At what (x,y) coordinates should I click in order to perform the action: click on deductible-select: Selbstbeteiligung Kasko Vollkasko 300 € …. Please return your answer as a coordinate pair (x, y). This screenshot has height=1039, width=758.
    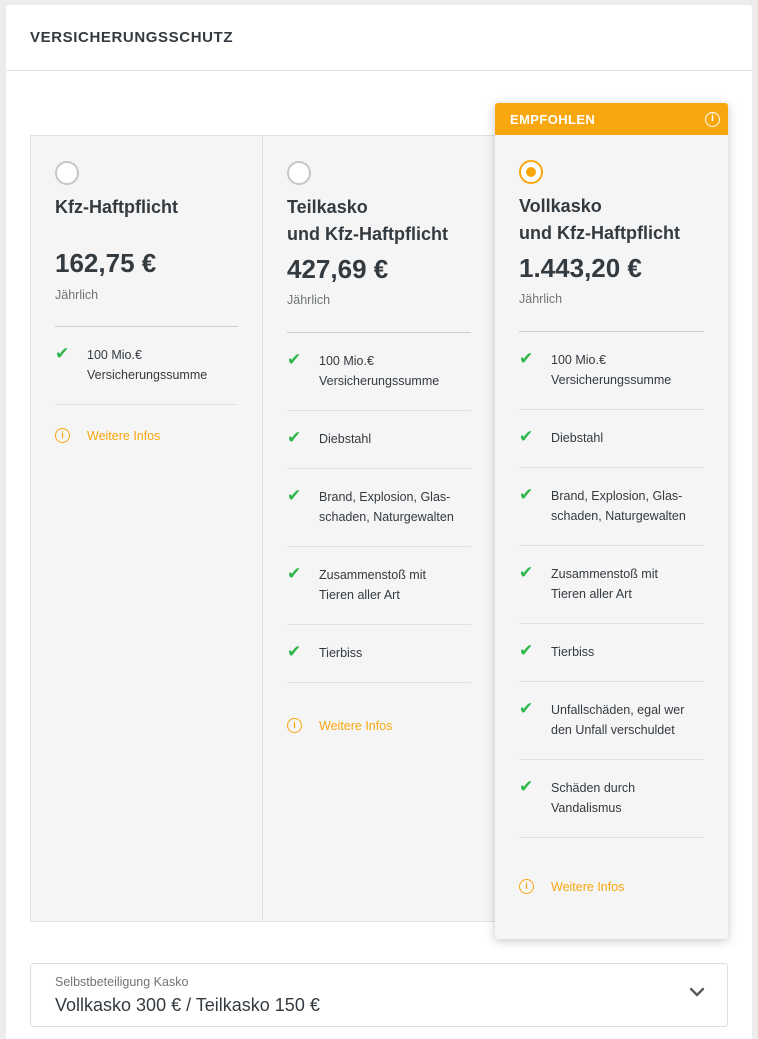
    Looking at the image, I should click on (379, 995).